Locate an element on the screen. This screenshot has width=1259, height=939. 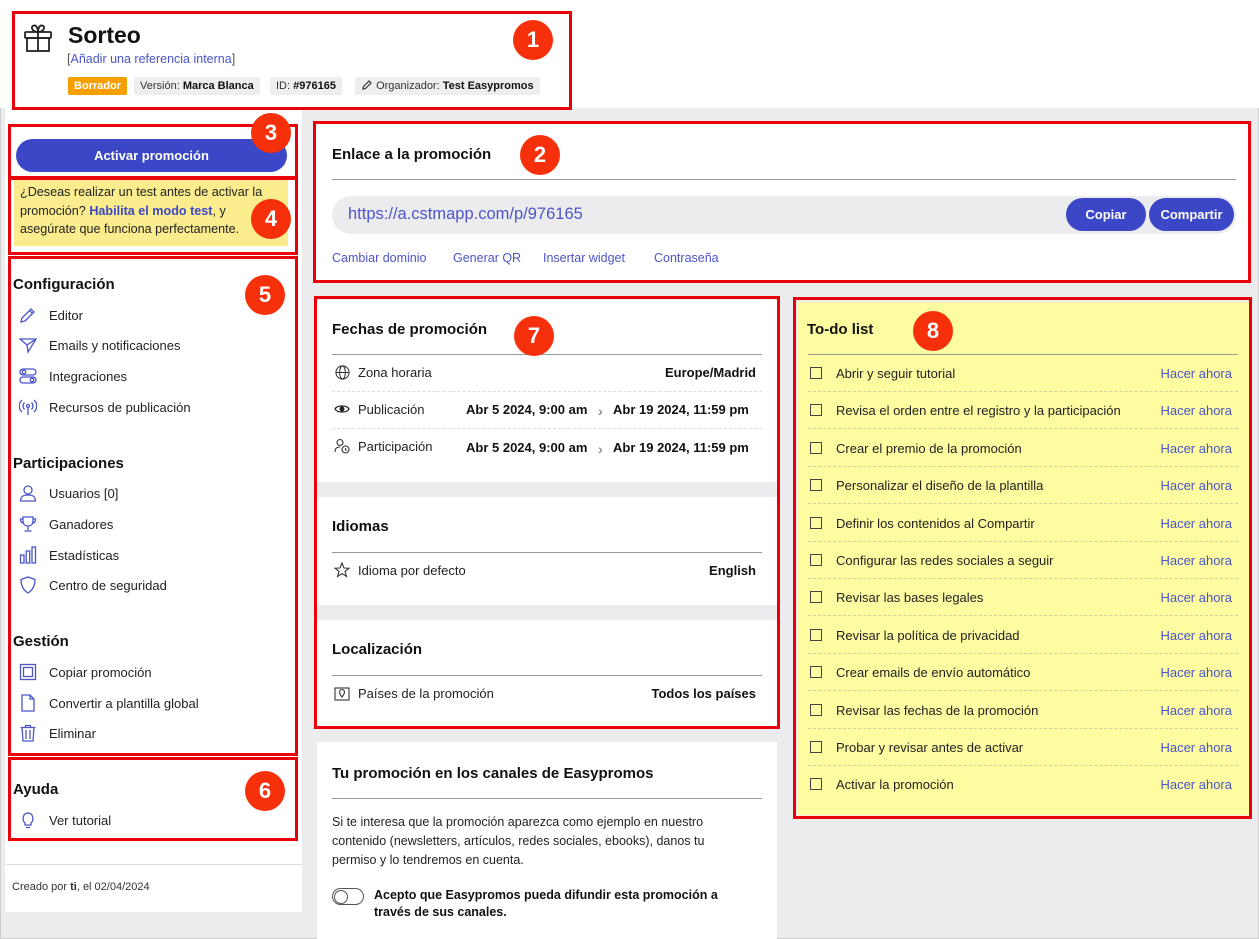
broadcast-icon is located at coordinates (28, 407).